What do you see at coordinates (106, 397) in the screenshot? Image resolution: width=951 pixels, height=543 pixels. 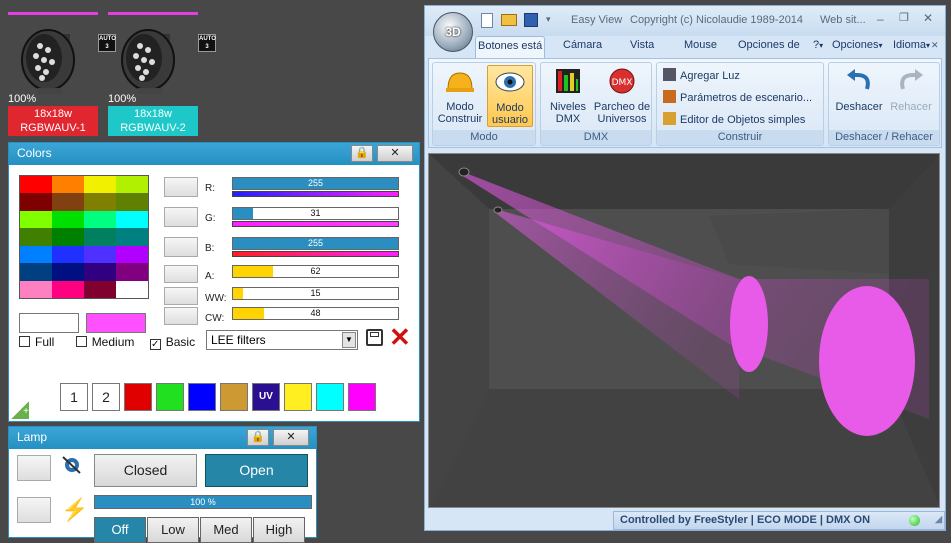 I see `preset-2: 2` at bounding box center [106, 397].